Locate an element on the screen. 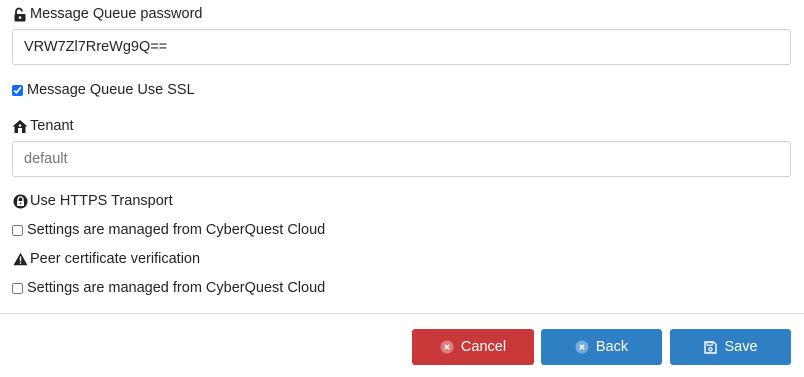 This screenshot has height=377, width=804. https-label-row: Use HTTPS Transport is located at coordinates (92, 201).